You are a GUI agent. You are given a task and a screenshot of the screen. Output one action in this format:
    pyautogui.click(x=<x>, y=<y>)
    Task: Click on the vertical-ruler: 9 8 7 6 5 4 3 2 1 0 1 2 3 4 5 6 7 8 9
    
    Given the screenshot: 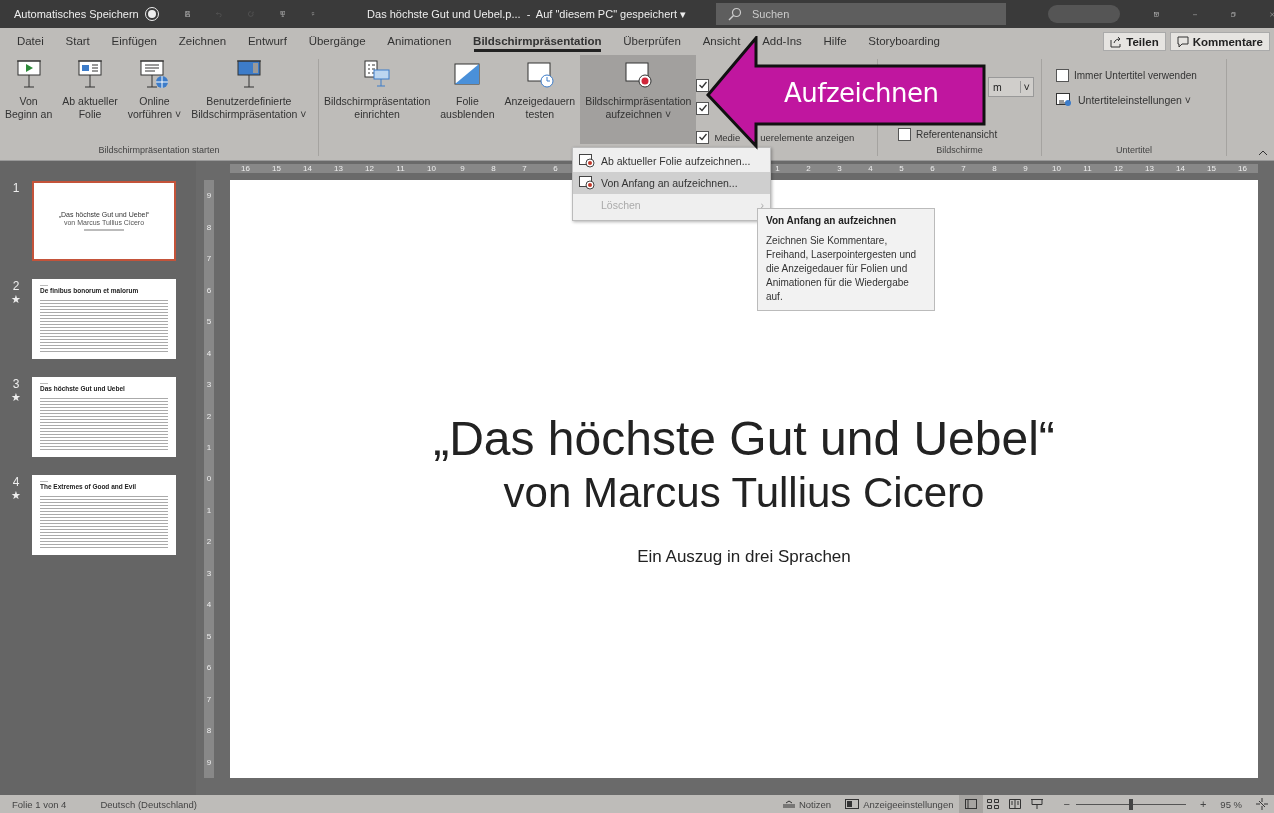 What is the action you would take?
    pyautogui.click(x=209, y=479)
    